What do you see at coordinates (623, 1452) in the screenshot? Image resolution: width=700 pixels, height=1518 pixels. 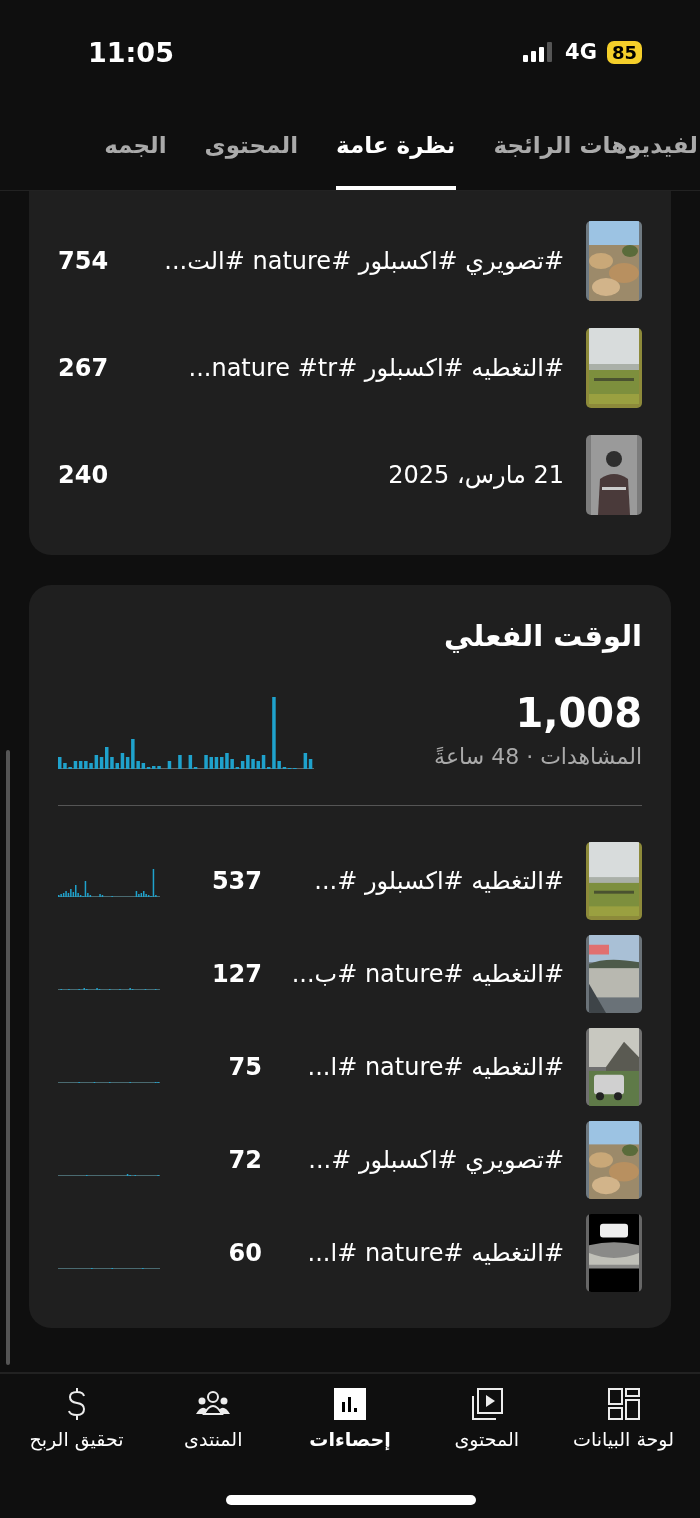 I see `nav-item: لوحة البيانات` at bounding box center [623, 1452].